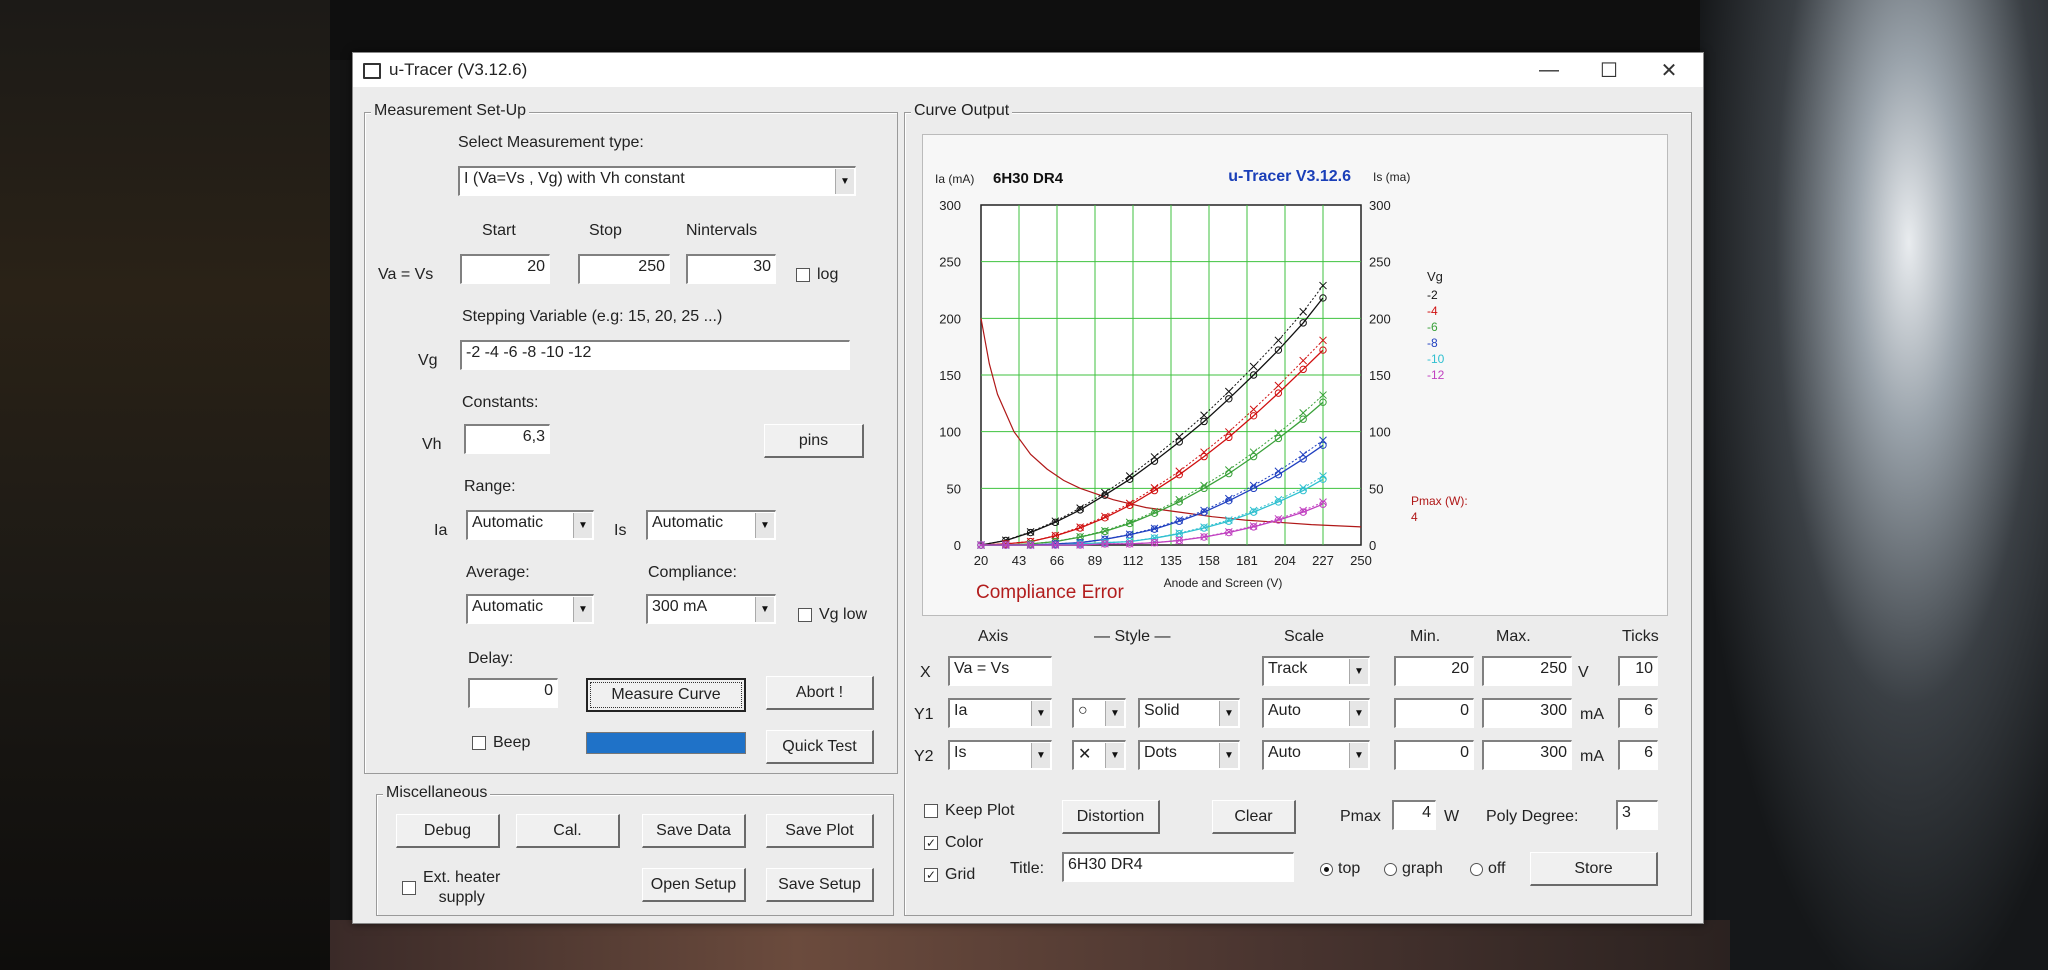 This screenshot has height=970, width=2048. I want to click on ia-range-select: Automatic ▼, so click(530, 525).